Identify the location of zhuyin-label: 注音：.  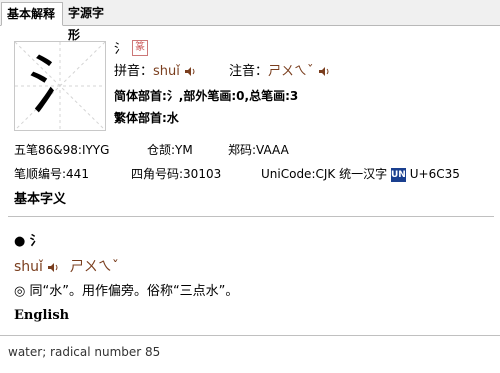
(249, 71).